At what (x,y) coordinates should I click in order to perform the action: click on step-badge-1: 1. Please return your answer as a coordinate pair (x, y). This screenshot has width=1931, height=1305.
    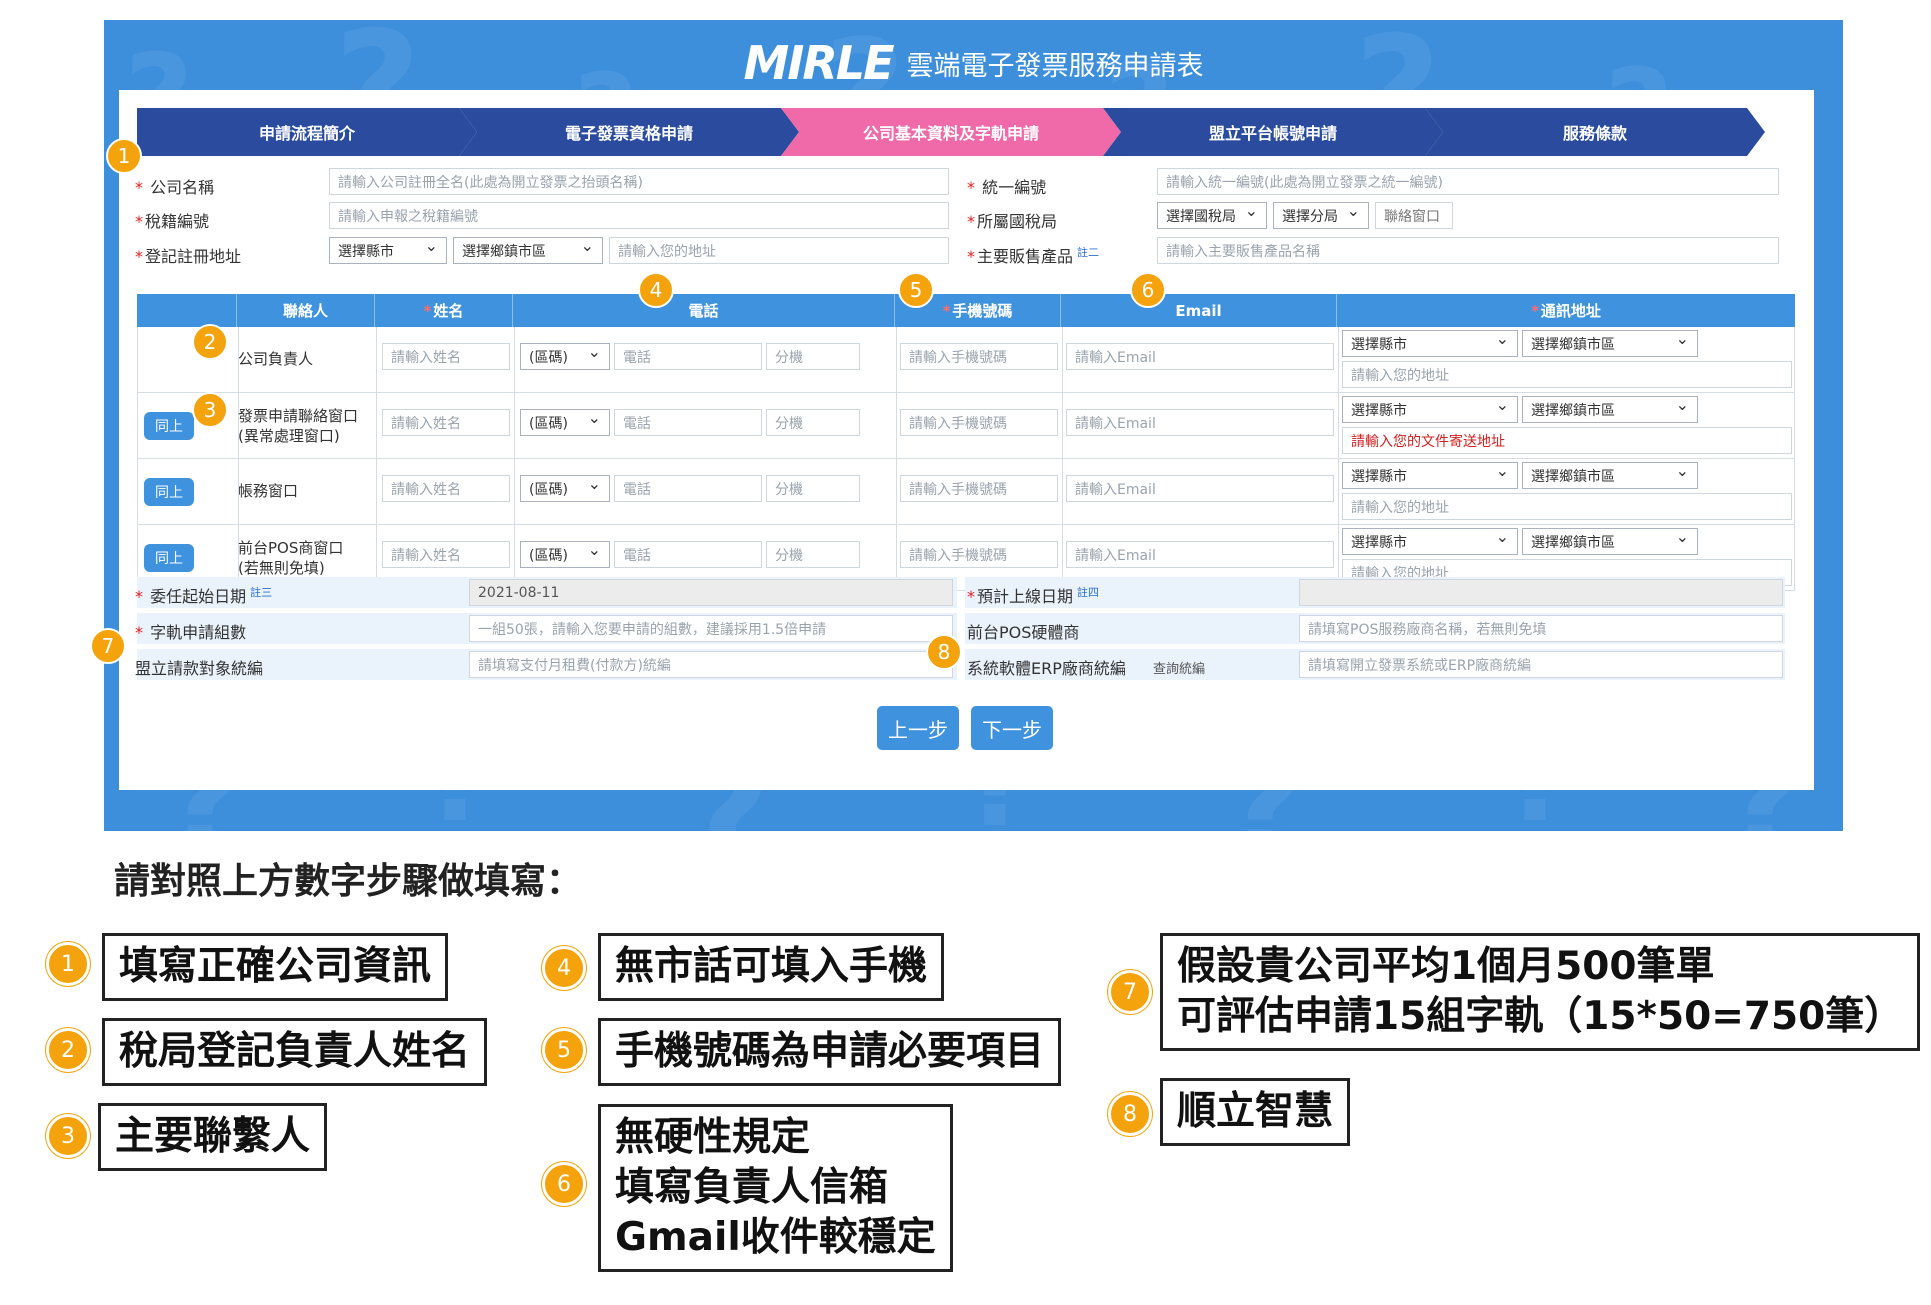
    Looking at the image, I should click on (124, 156).